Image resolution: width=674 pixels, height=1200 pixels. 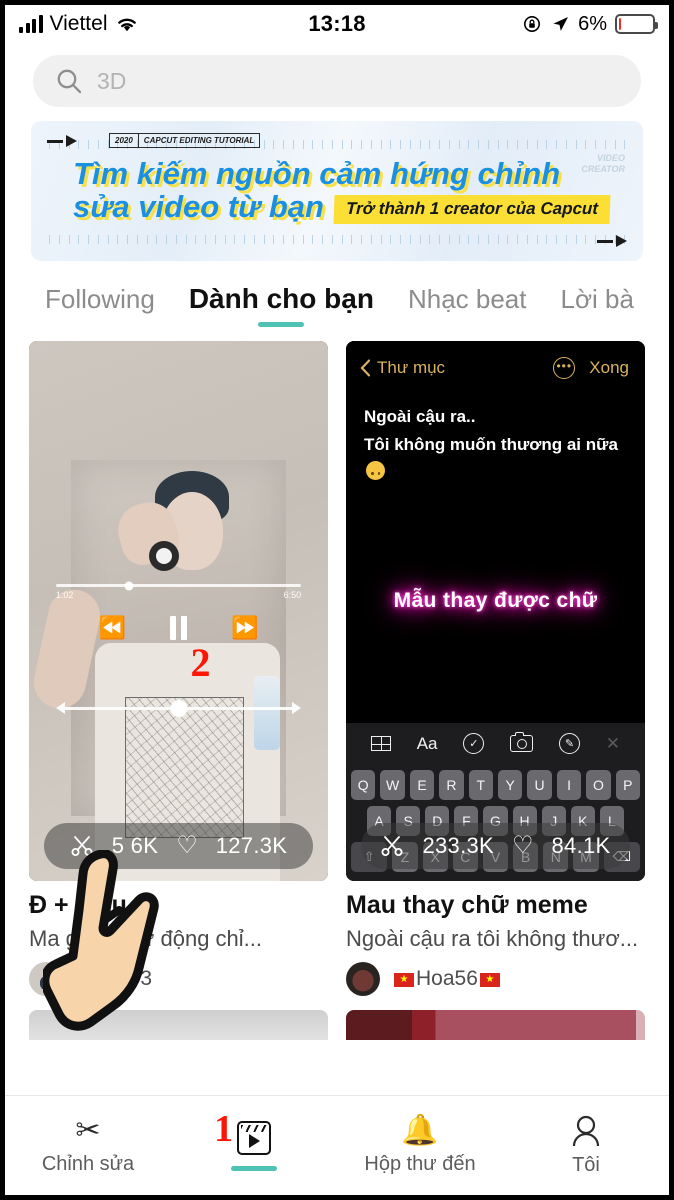 I want to click on category-tabs: Following Dành cho bạn Nhạc beat Lời bà, so click(x=337, y=295).